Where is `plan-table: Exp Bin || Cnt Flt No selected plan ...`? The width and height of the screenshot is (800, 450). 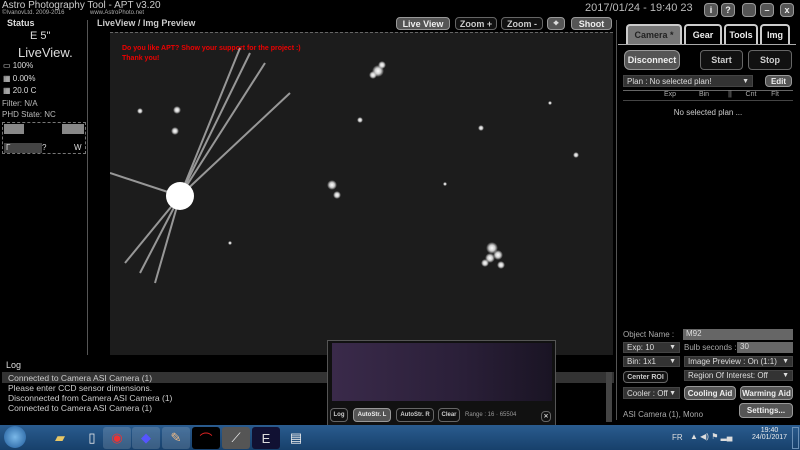
plan-table: Exp Bin || Cnt Flt No selected plan ... is located at coordinates (708, 207).